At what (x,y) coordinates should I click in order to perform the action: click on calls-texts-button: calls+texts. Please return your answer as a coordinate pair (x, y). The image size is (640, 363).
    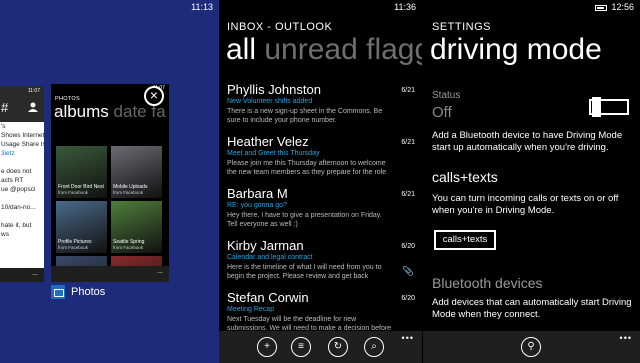
    Looking at the image, I should click on (465, 240).